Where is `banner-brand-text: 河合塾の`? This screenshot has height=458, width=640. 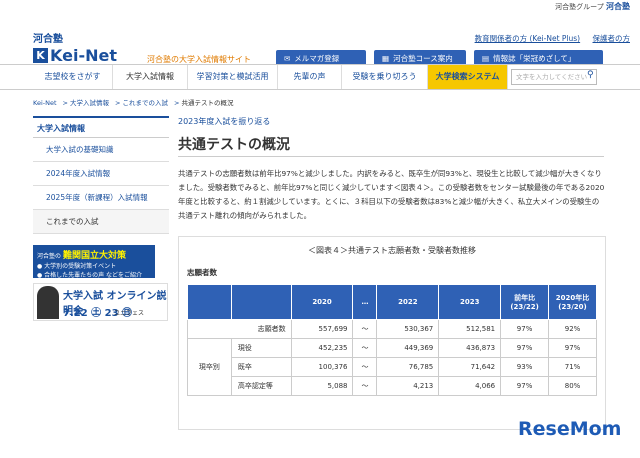 banner-brand-text: 河合塾の is located at coordinates (49, 256).